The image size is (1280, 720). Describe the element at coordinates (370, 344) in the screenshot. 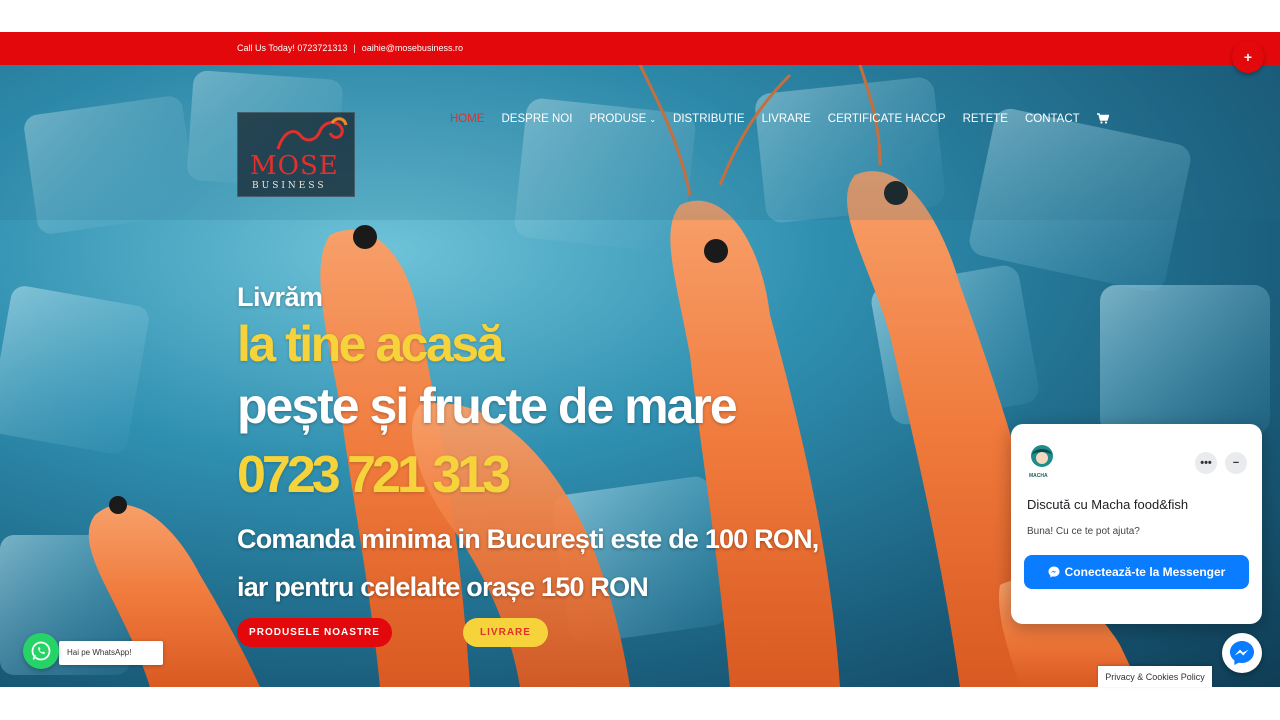

I see `hero-line-2: la tine acasă` at that location.